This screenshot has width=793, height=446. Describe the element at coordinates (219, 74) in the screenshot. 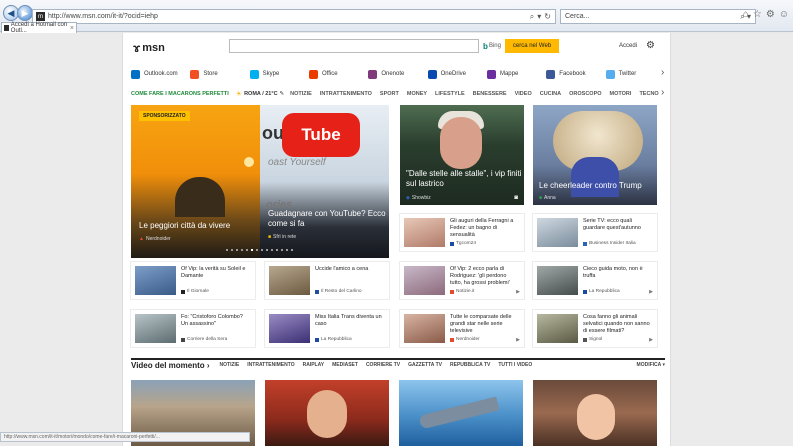

I see `app-link: Store` at that location.